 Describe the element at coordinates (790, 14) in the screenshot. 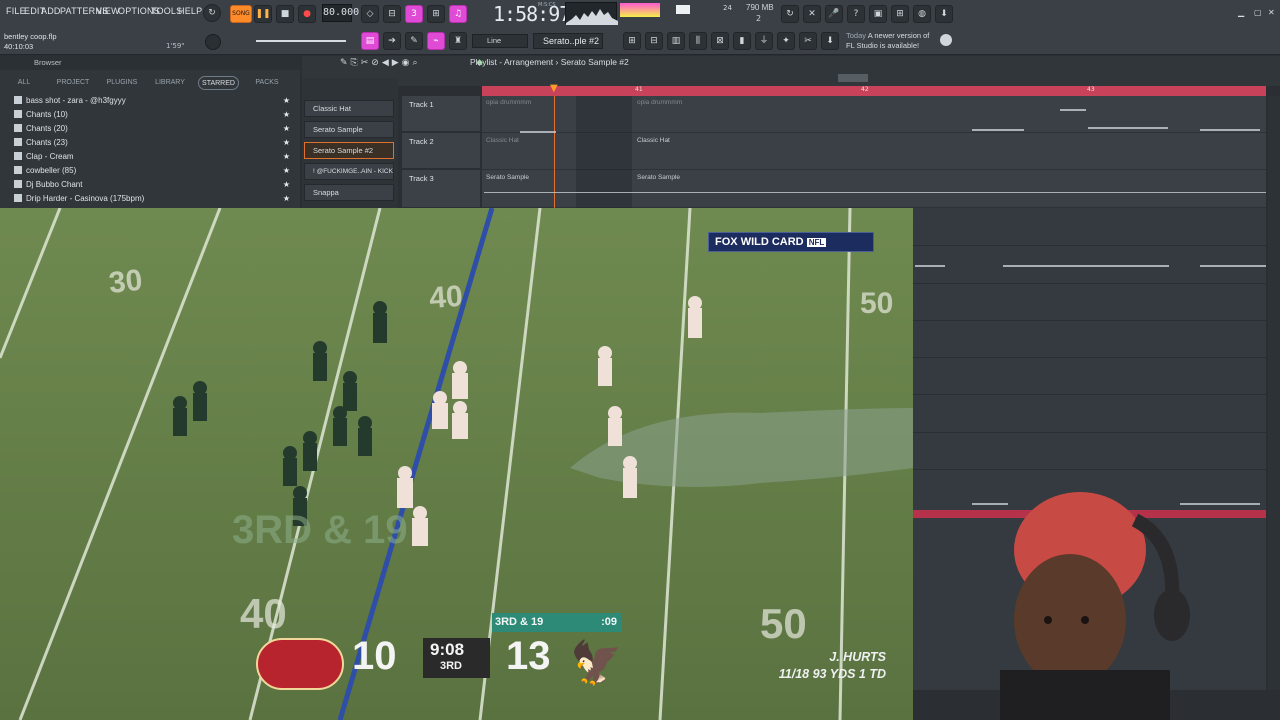

I see `refresh-icon: ↻` at that location.